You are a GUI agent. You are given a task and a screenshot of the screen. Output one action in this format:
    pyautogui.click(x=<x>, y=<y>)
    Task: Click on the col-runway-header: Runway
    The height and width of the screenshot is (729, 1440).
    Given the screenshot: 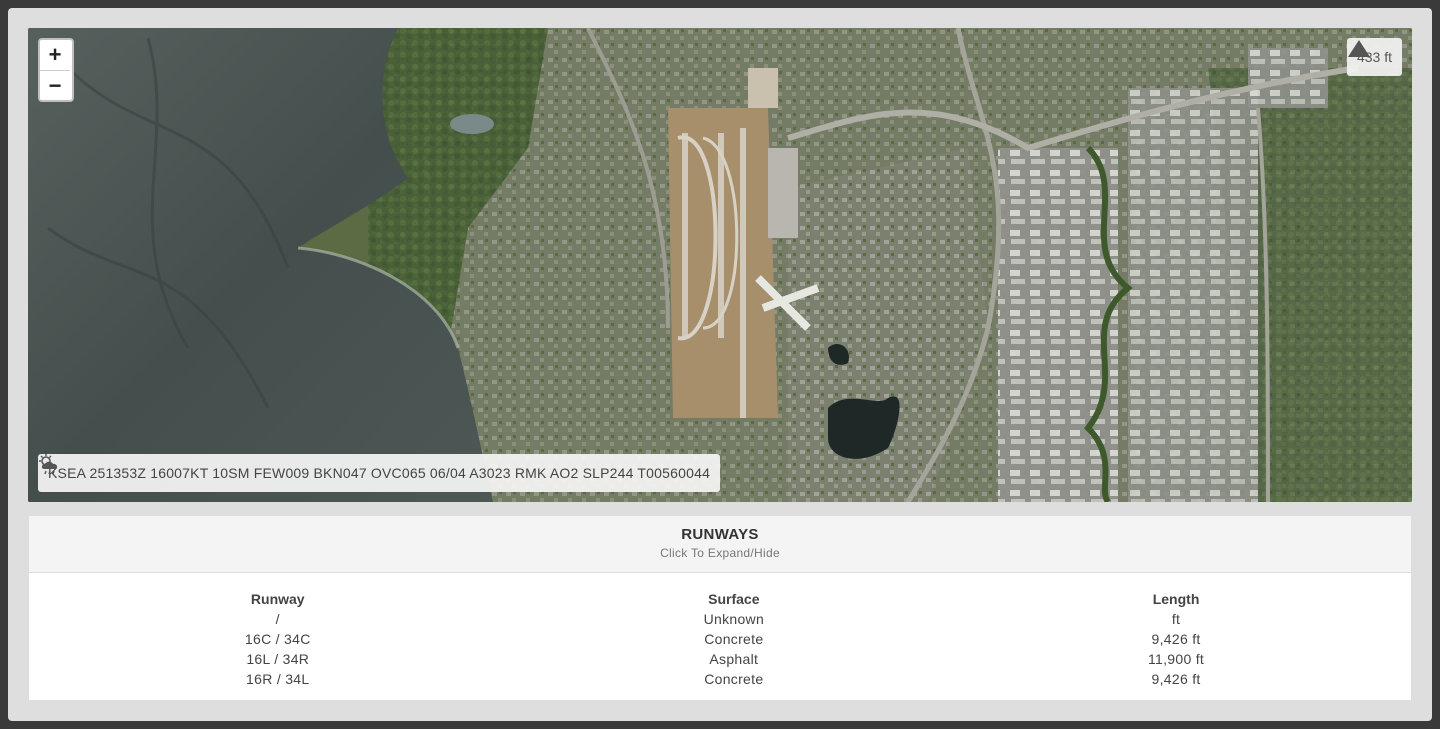 What is the action you would take?
    pyautogui.click(x=277, y=599)
    